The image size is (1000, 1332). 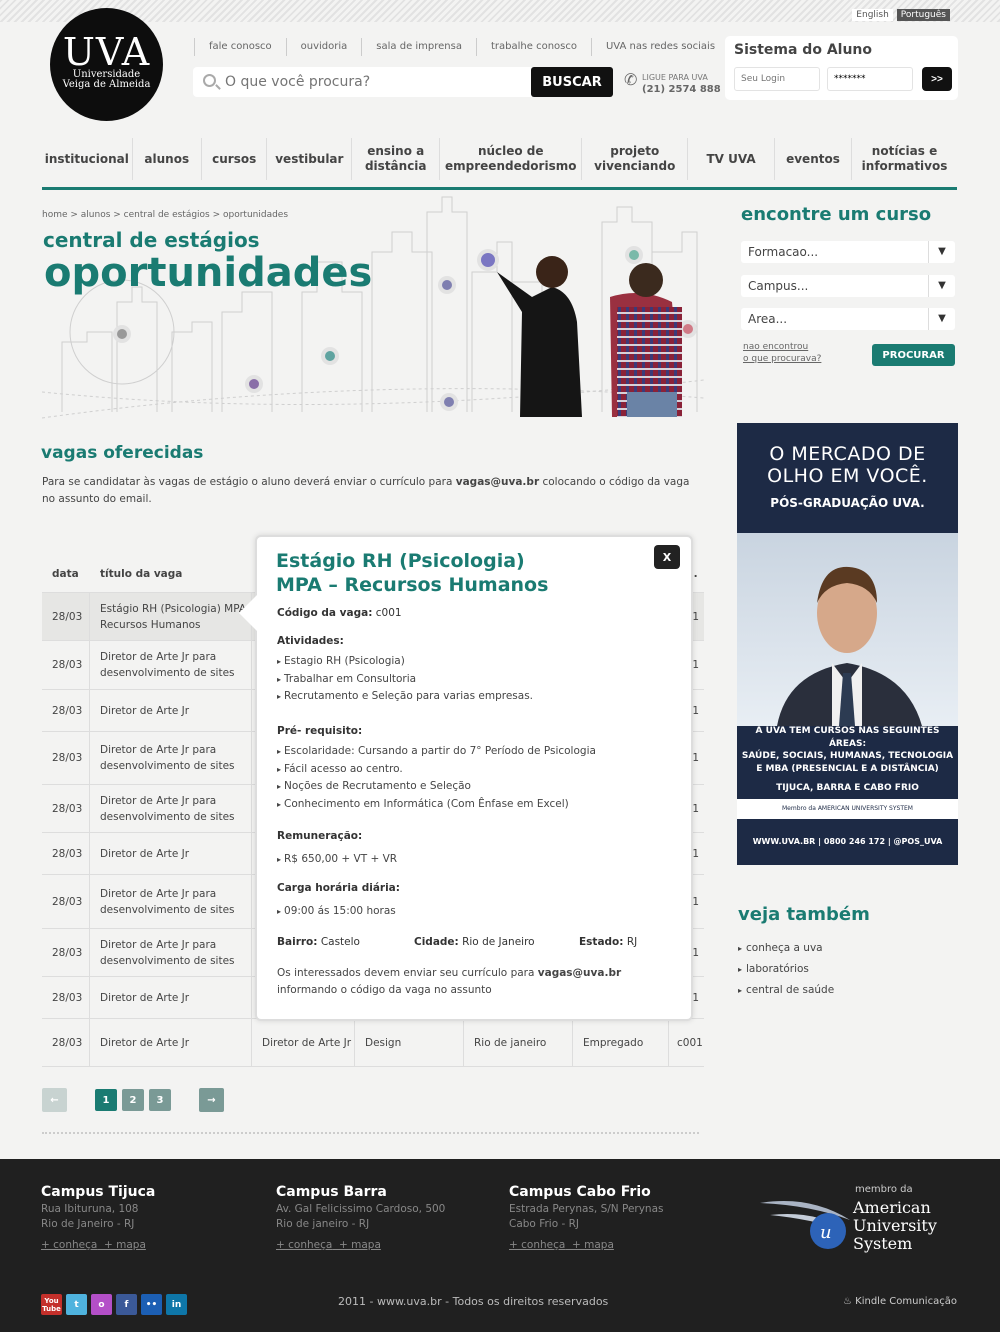 I want to click on language-switch: English Português, so click(x=901, y=15).